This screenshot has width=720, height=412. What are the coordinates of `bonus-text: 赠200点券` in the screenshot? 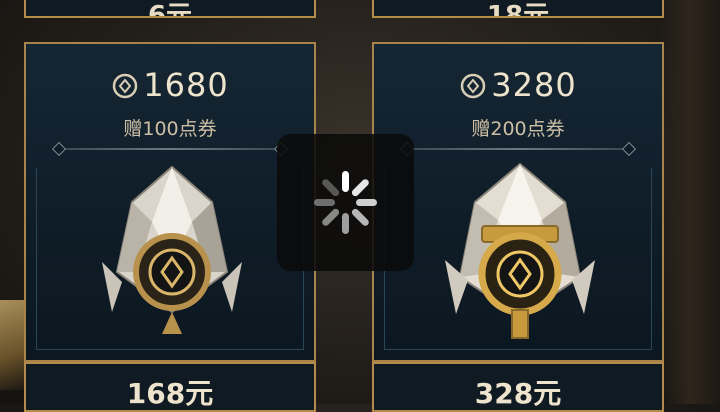 It's located at (518, 129).